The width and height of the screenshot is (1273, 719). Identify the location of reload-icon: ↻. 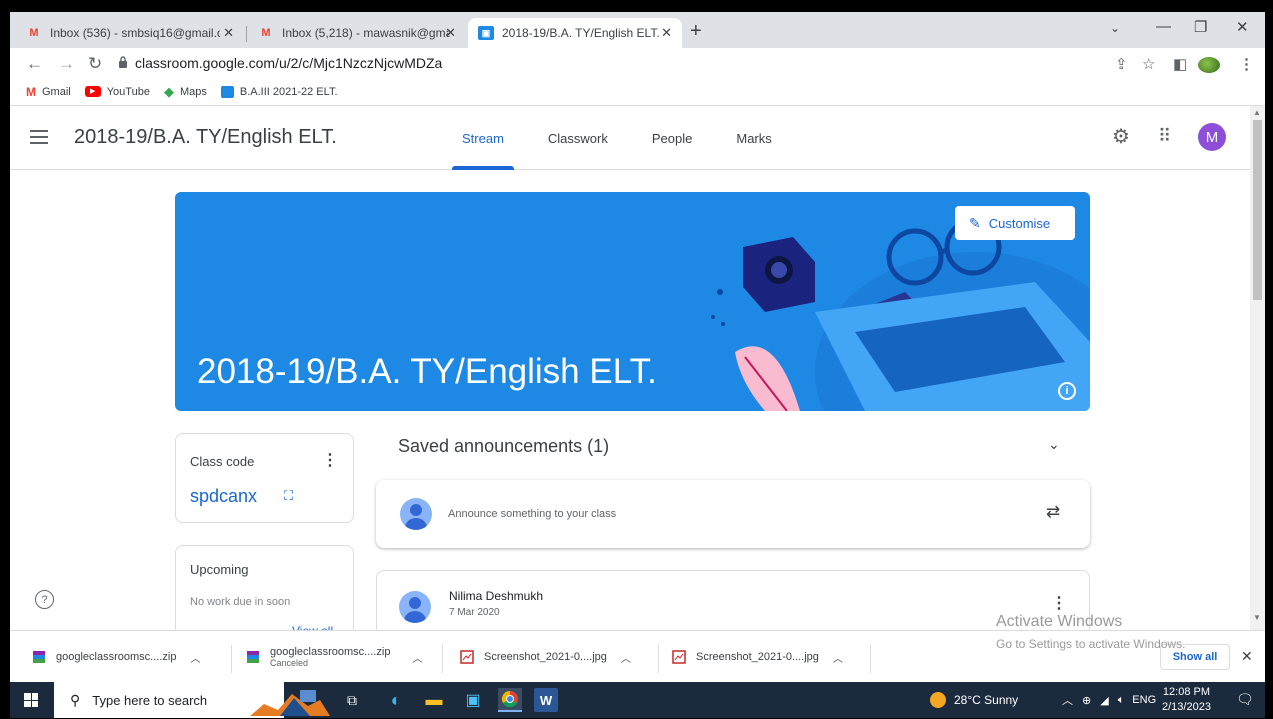
(95, 64).